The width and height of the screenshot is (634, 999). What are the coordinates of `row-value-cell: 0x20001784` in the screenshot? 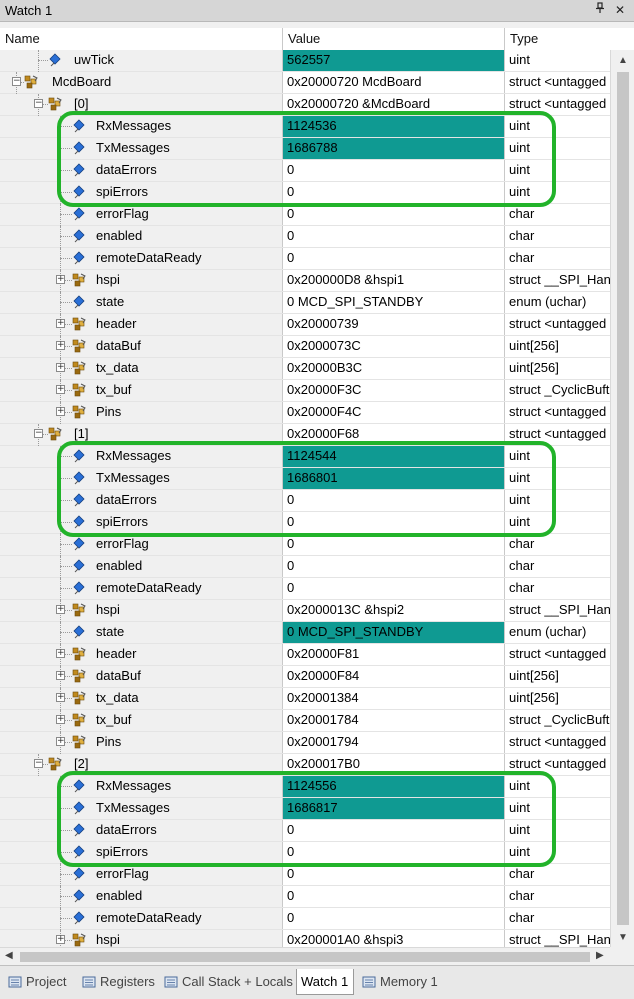 It's located at (394, 720).